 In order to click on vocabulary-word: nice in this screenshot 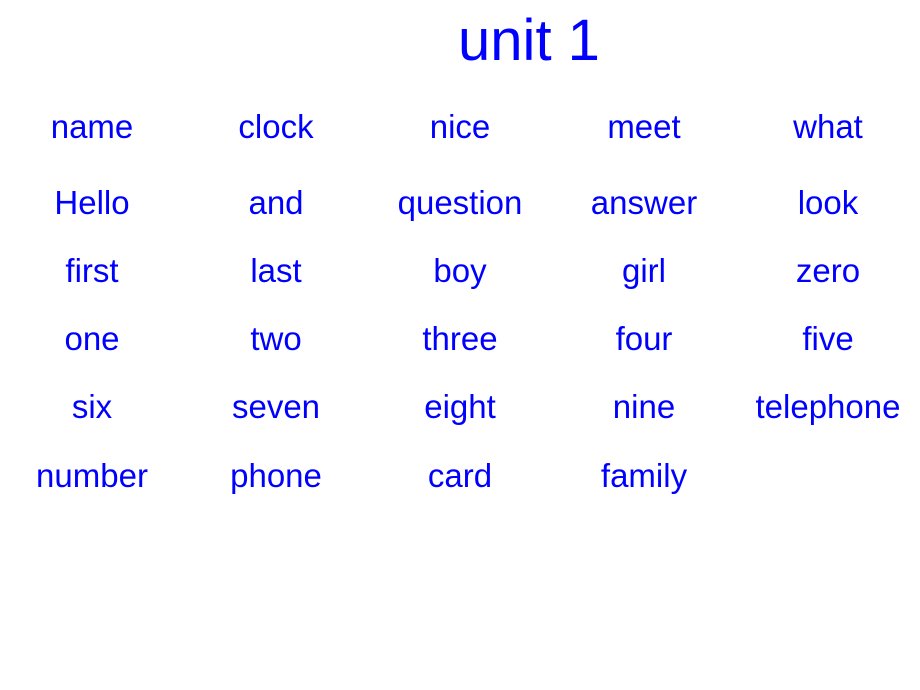, I will do `click(460, 126)`.